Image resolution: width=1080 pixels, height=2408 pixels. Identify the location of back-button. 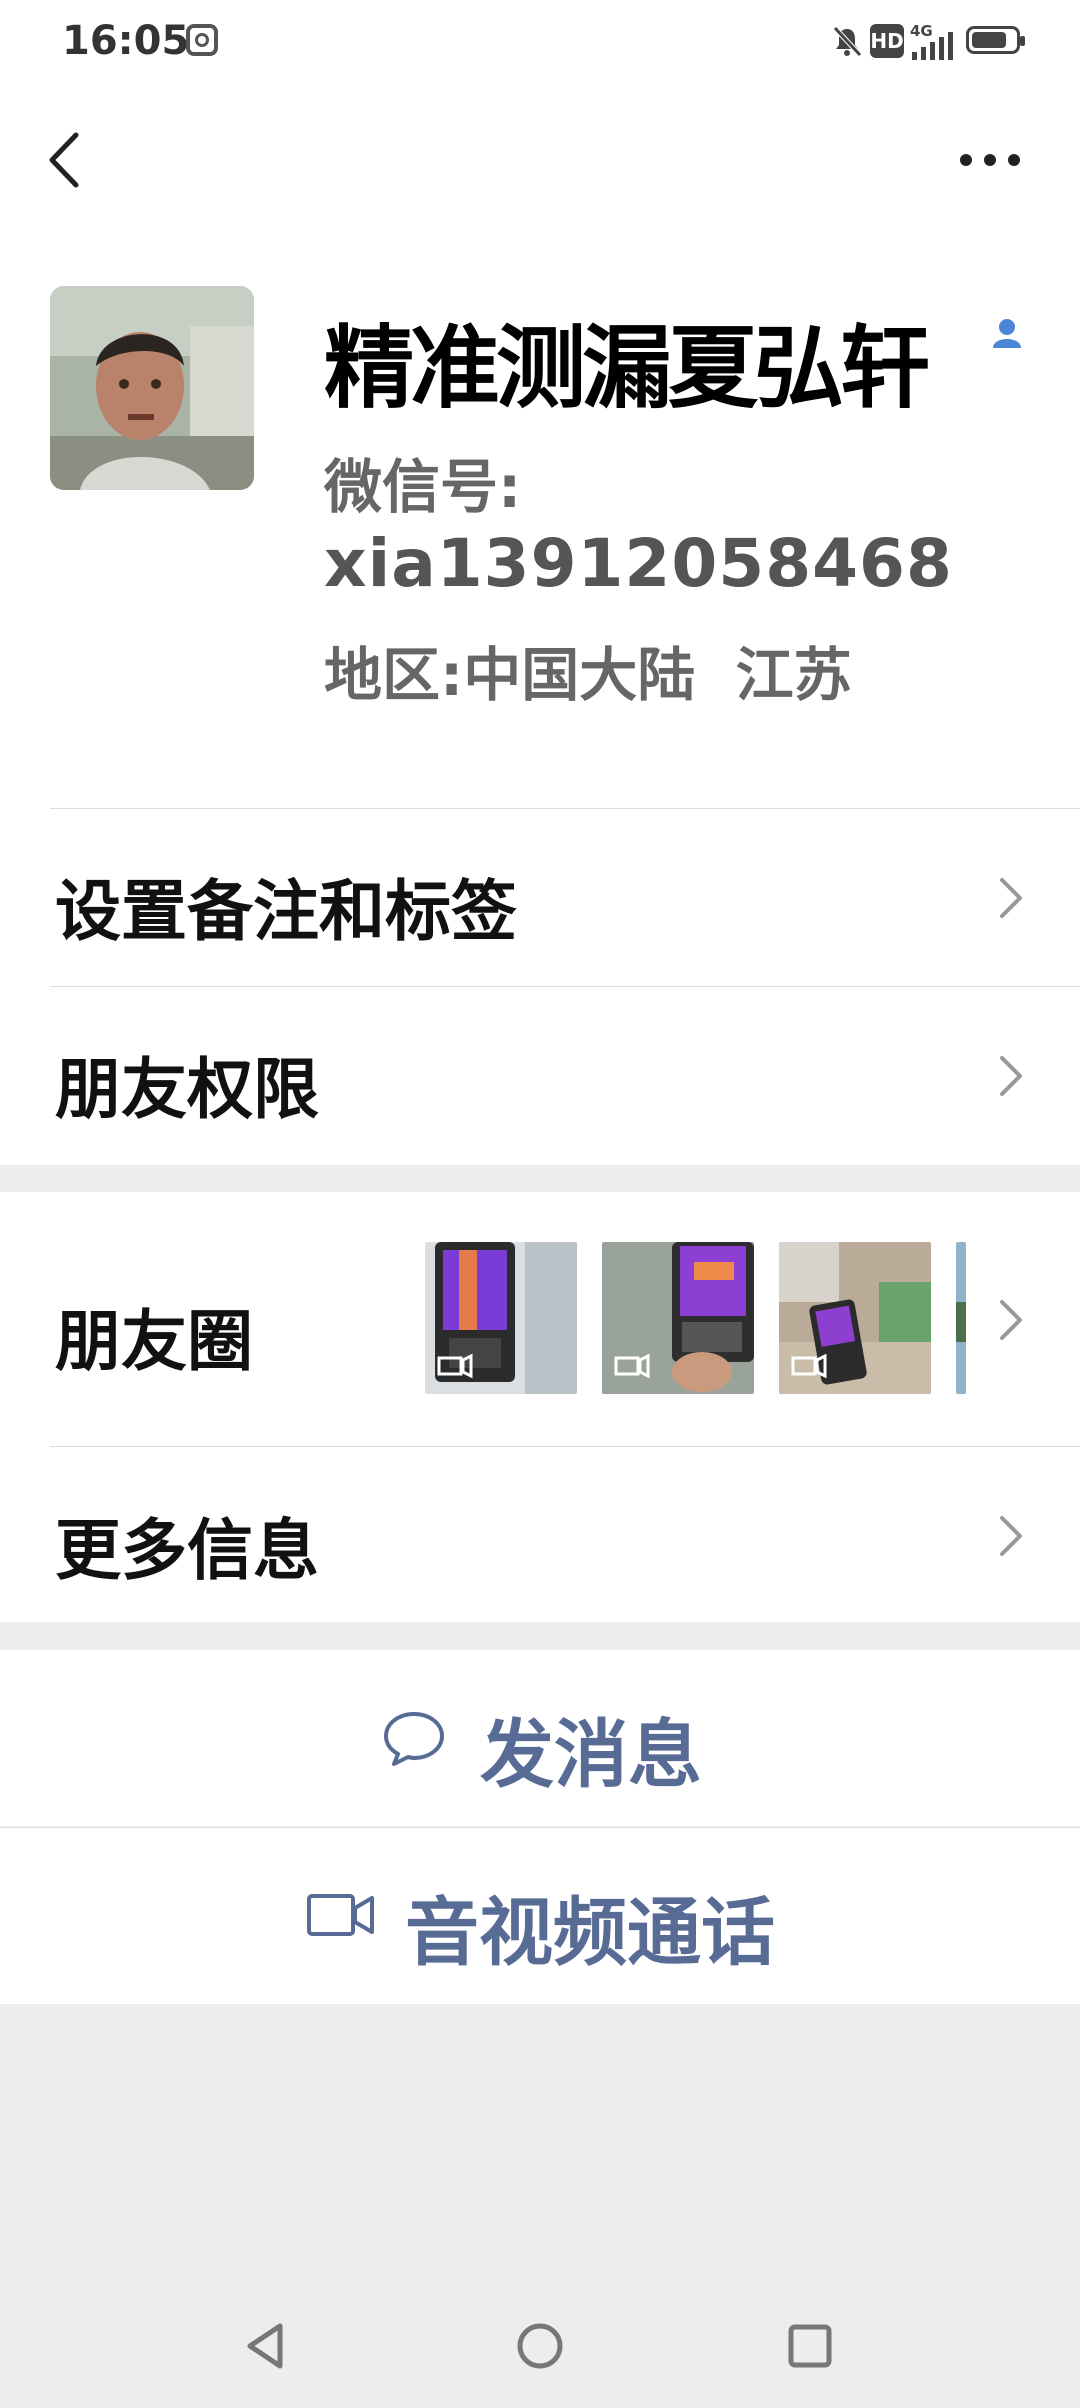
(70, 160).